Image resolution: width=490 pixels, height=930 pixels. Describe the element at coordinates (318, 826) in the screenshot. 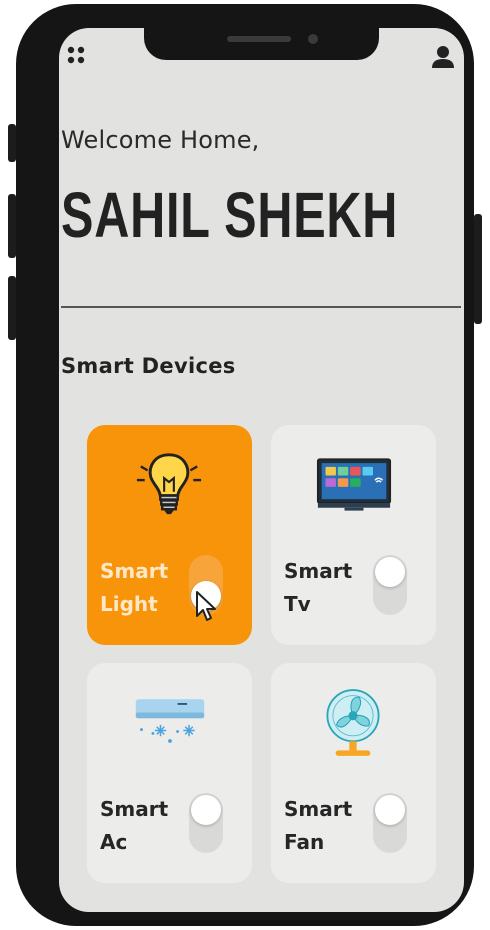

I see `device-label: Smart Fan` at that location.